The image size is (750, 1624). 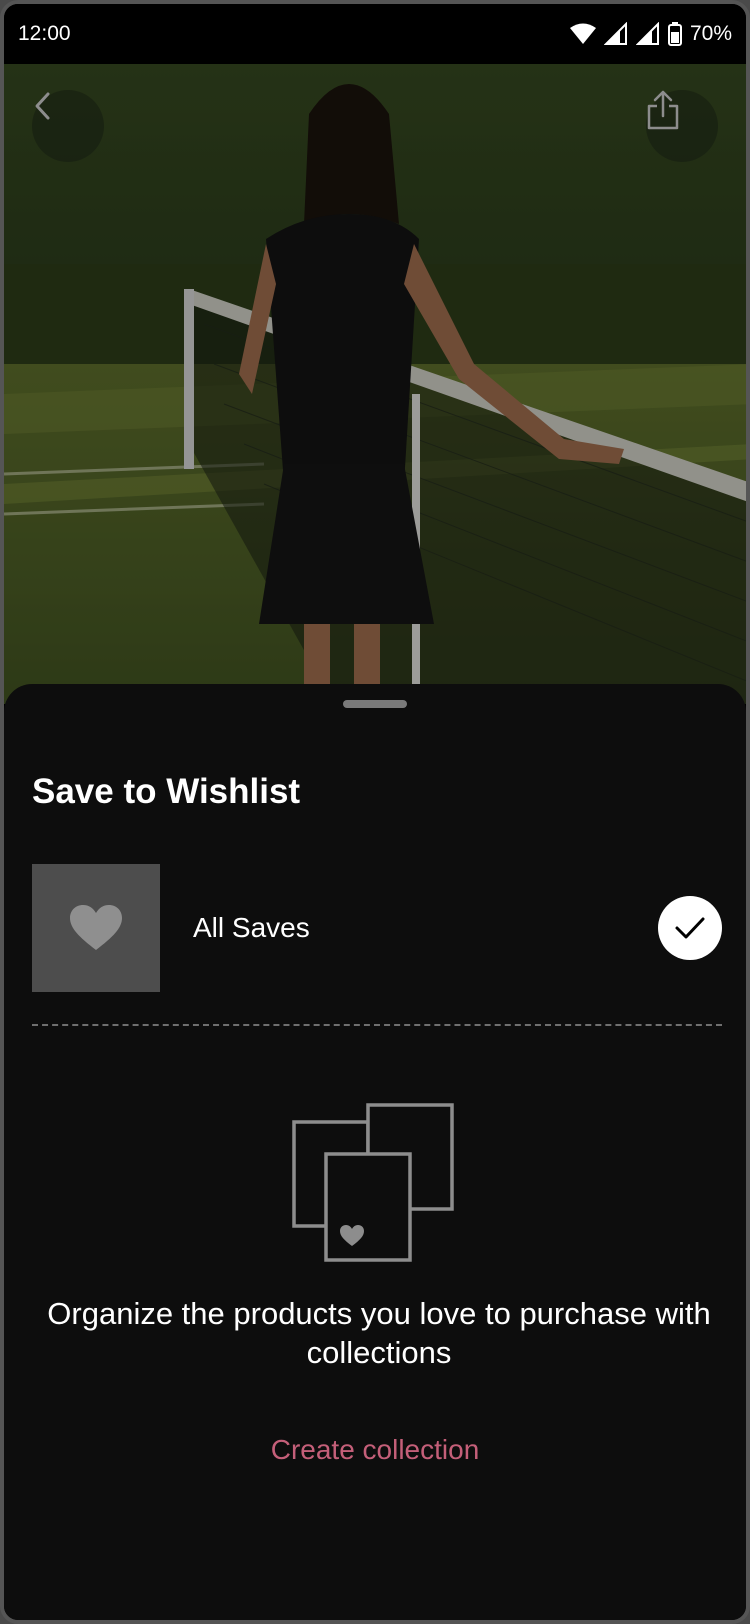 What do you see at coordinates (375, 1450) in the screenshot?
I see `create-collection-button: Create collection` at bounding box center [375, 1450].